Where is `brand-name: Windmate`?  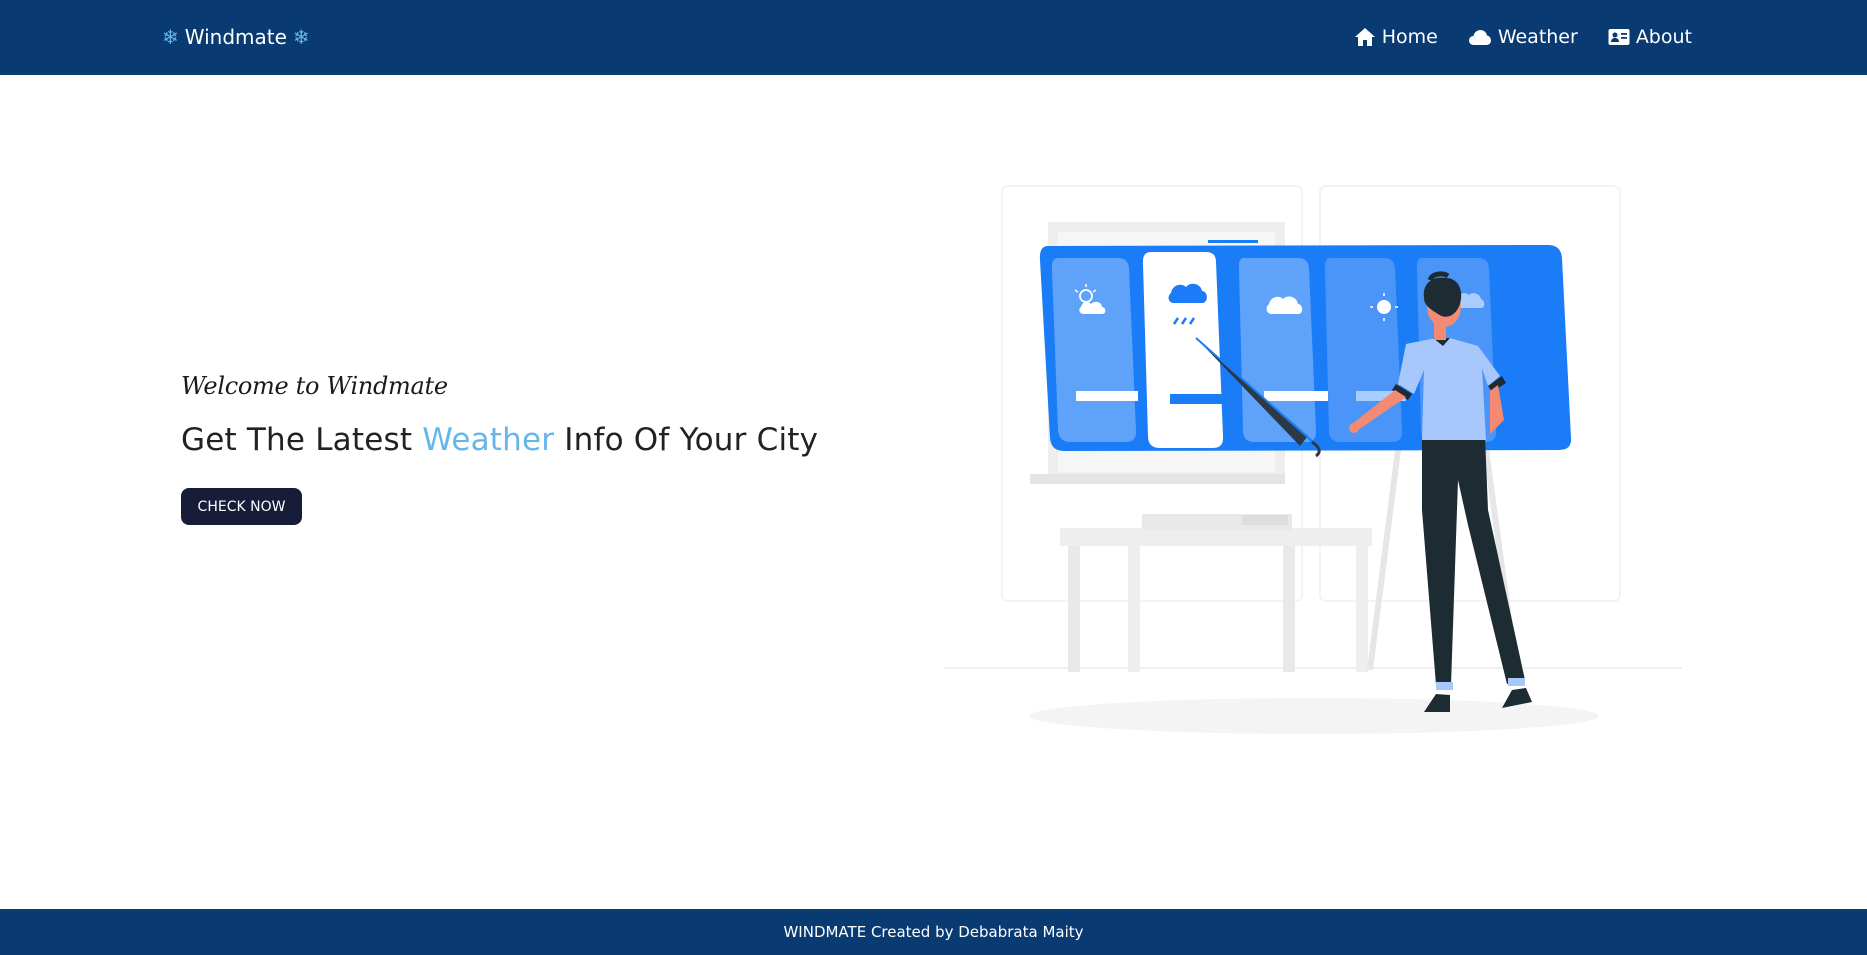
brand-name: Windmate is located at coordinates (235, 37).